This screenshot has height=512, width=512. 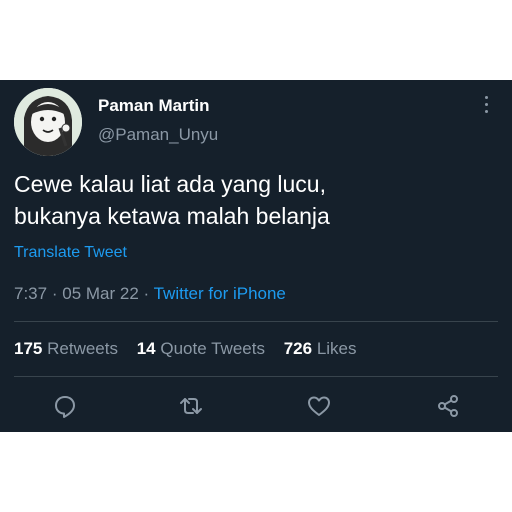 I want to click on tweet-time: 7:37, so click(x=30, y=293).